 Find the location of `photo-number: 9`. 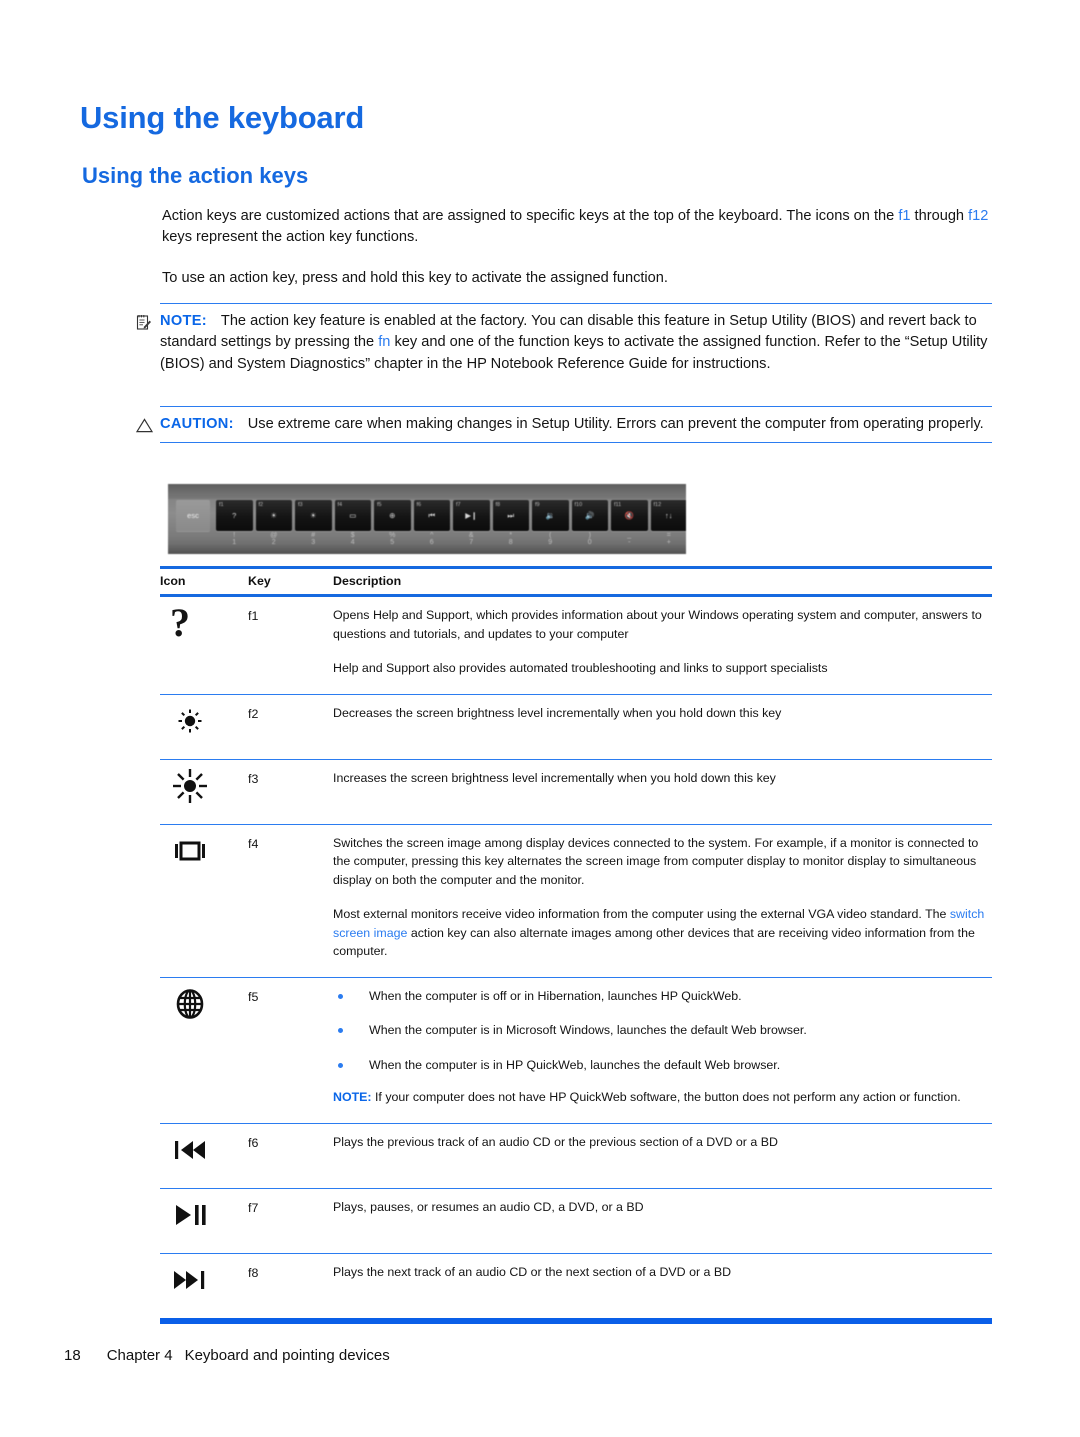

photo-number: 9 is located at coordinates (550, 542).